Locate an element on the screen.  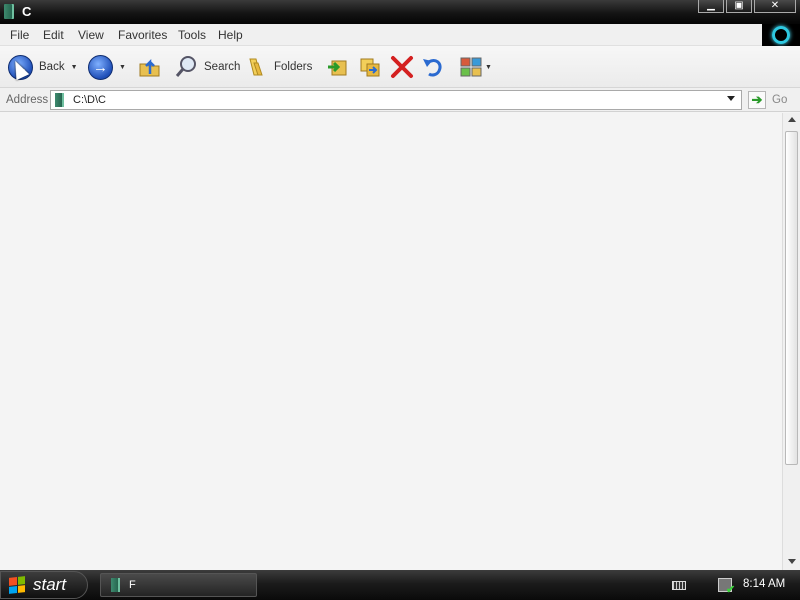
minimize-button: ▁ is located at coordinates (711, 6).